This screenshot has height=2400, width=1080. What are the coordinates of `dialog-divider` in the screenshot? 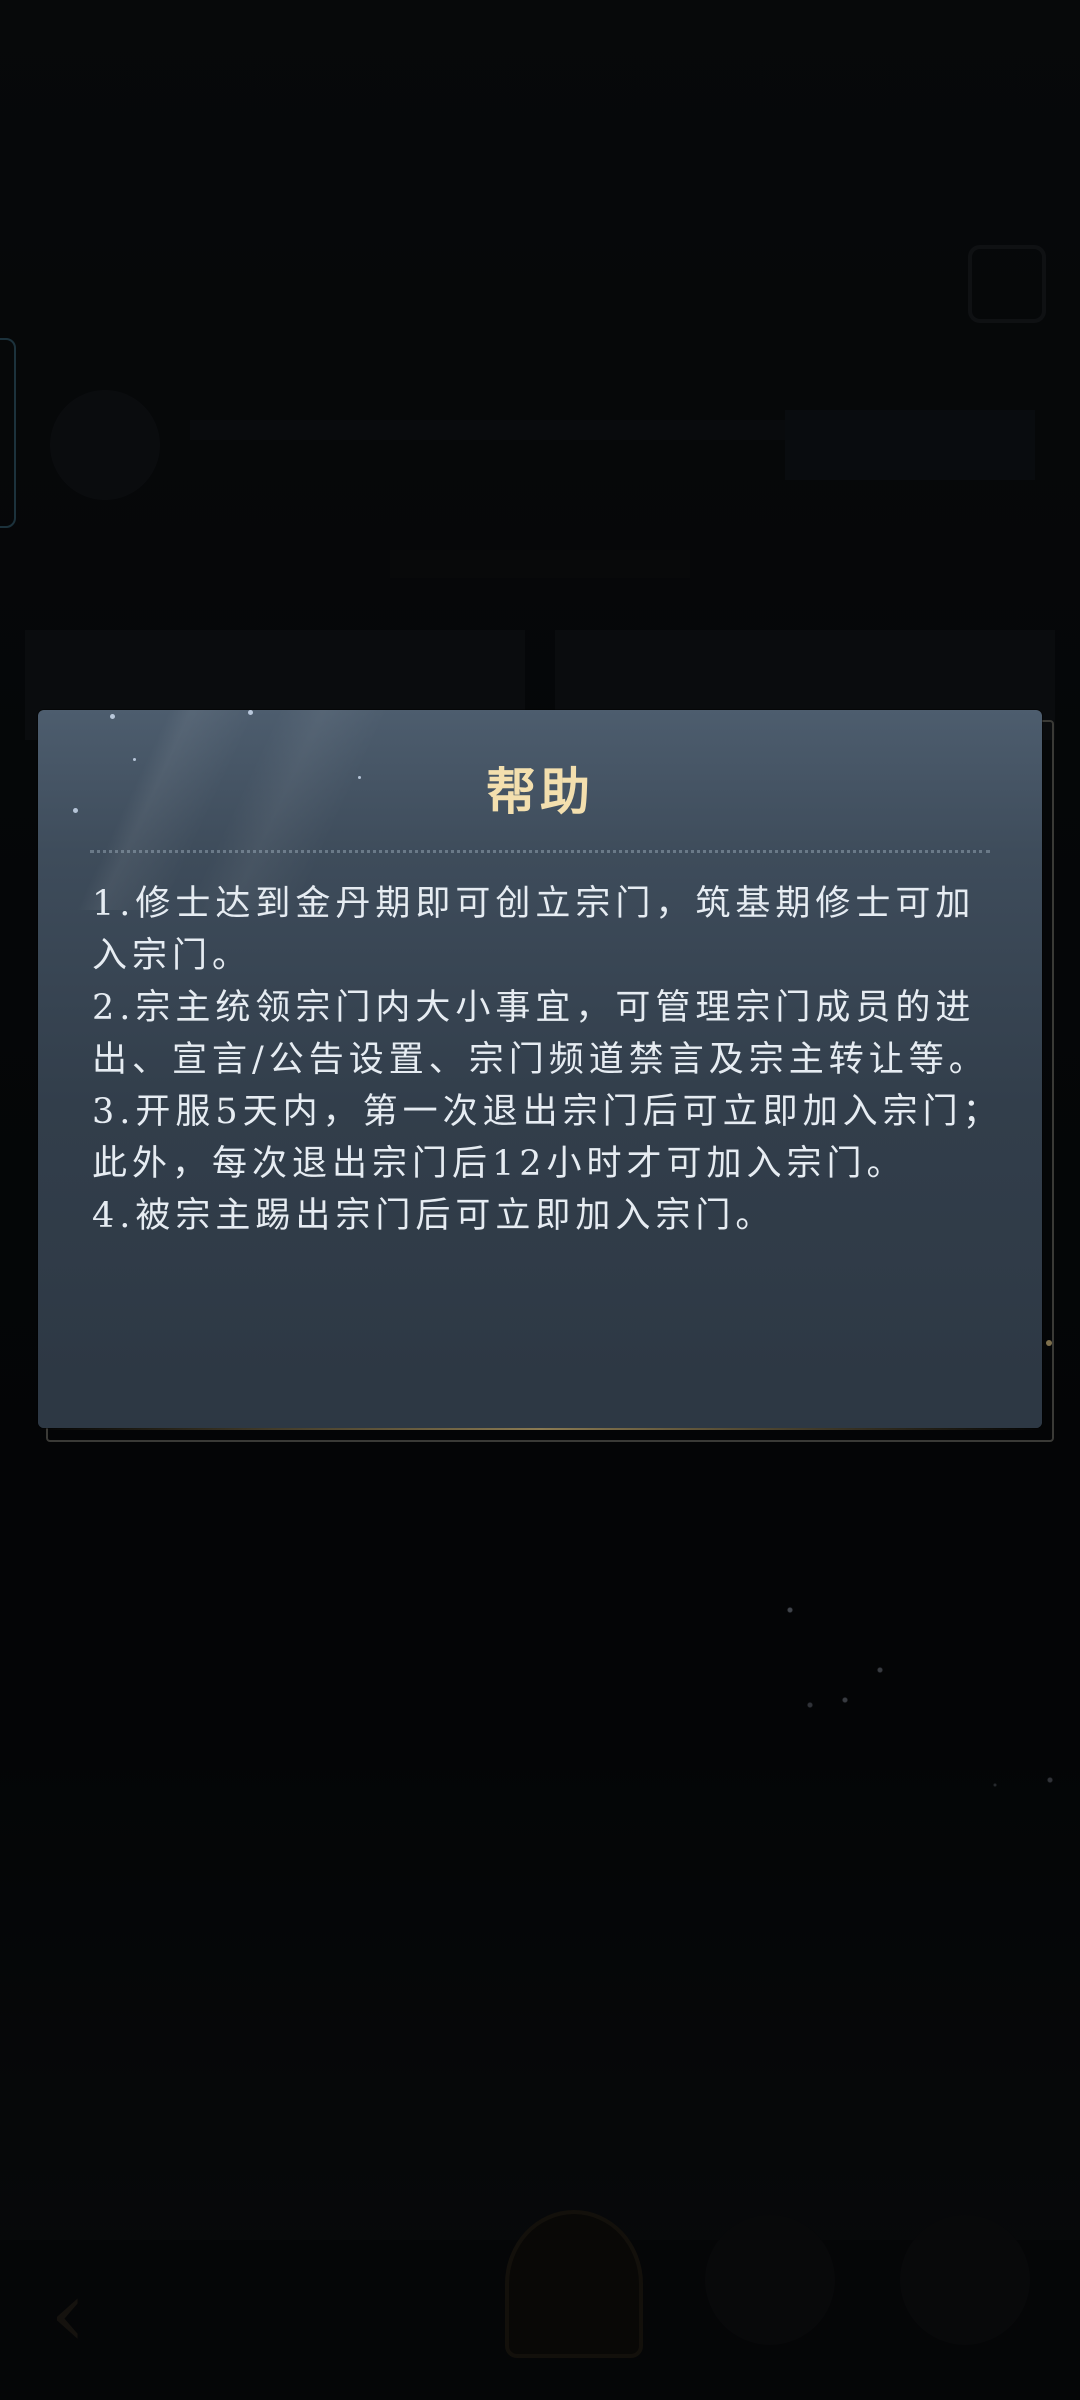 It's located at (540, 851).